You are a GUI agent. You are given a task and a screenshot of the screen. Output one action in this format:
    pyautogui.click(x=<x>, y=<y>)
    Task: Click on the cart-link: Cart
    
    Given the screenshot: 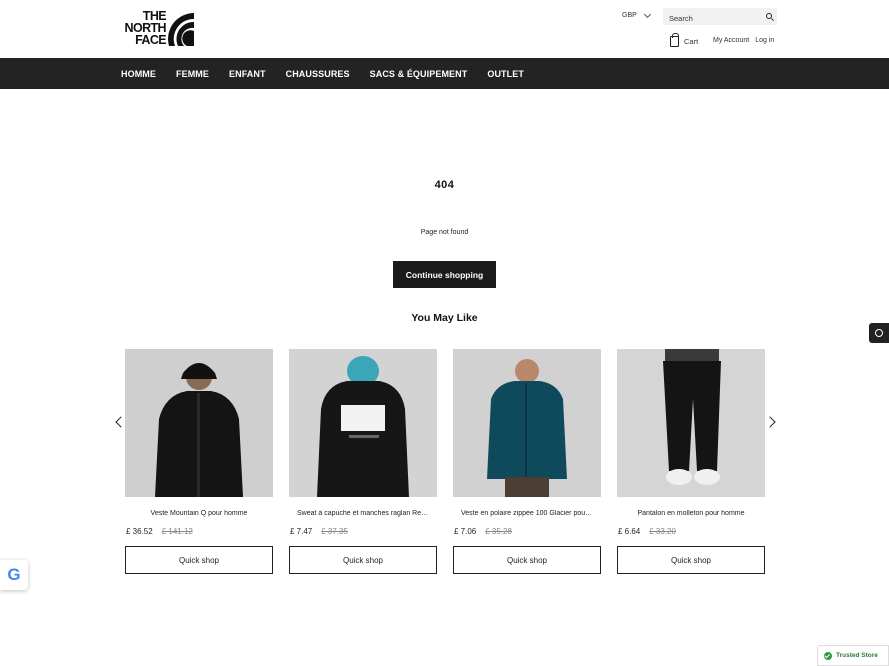 What is the action you would take?
    pyautogui.click(x=684, y=40)
    